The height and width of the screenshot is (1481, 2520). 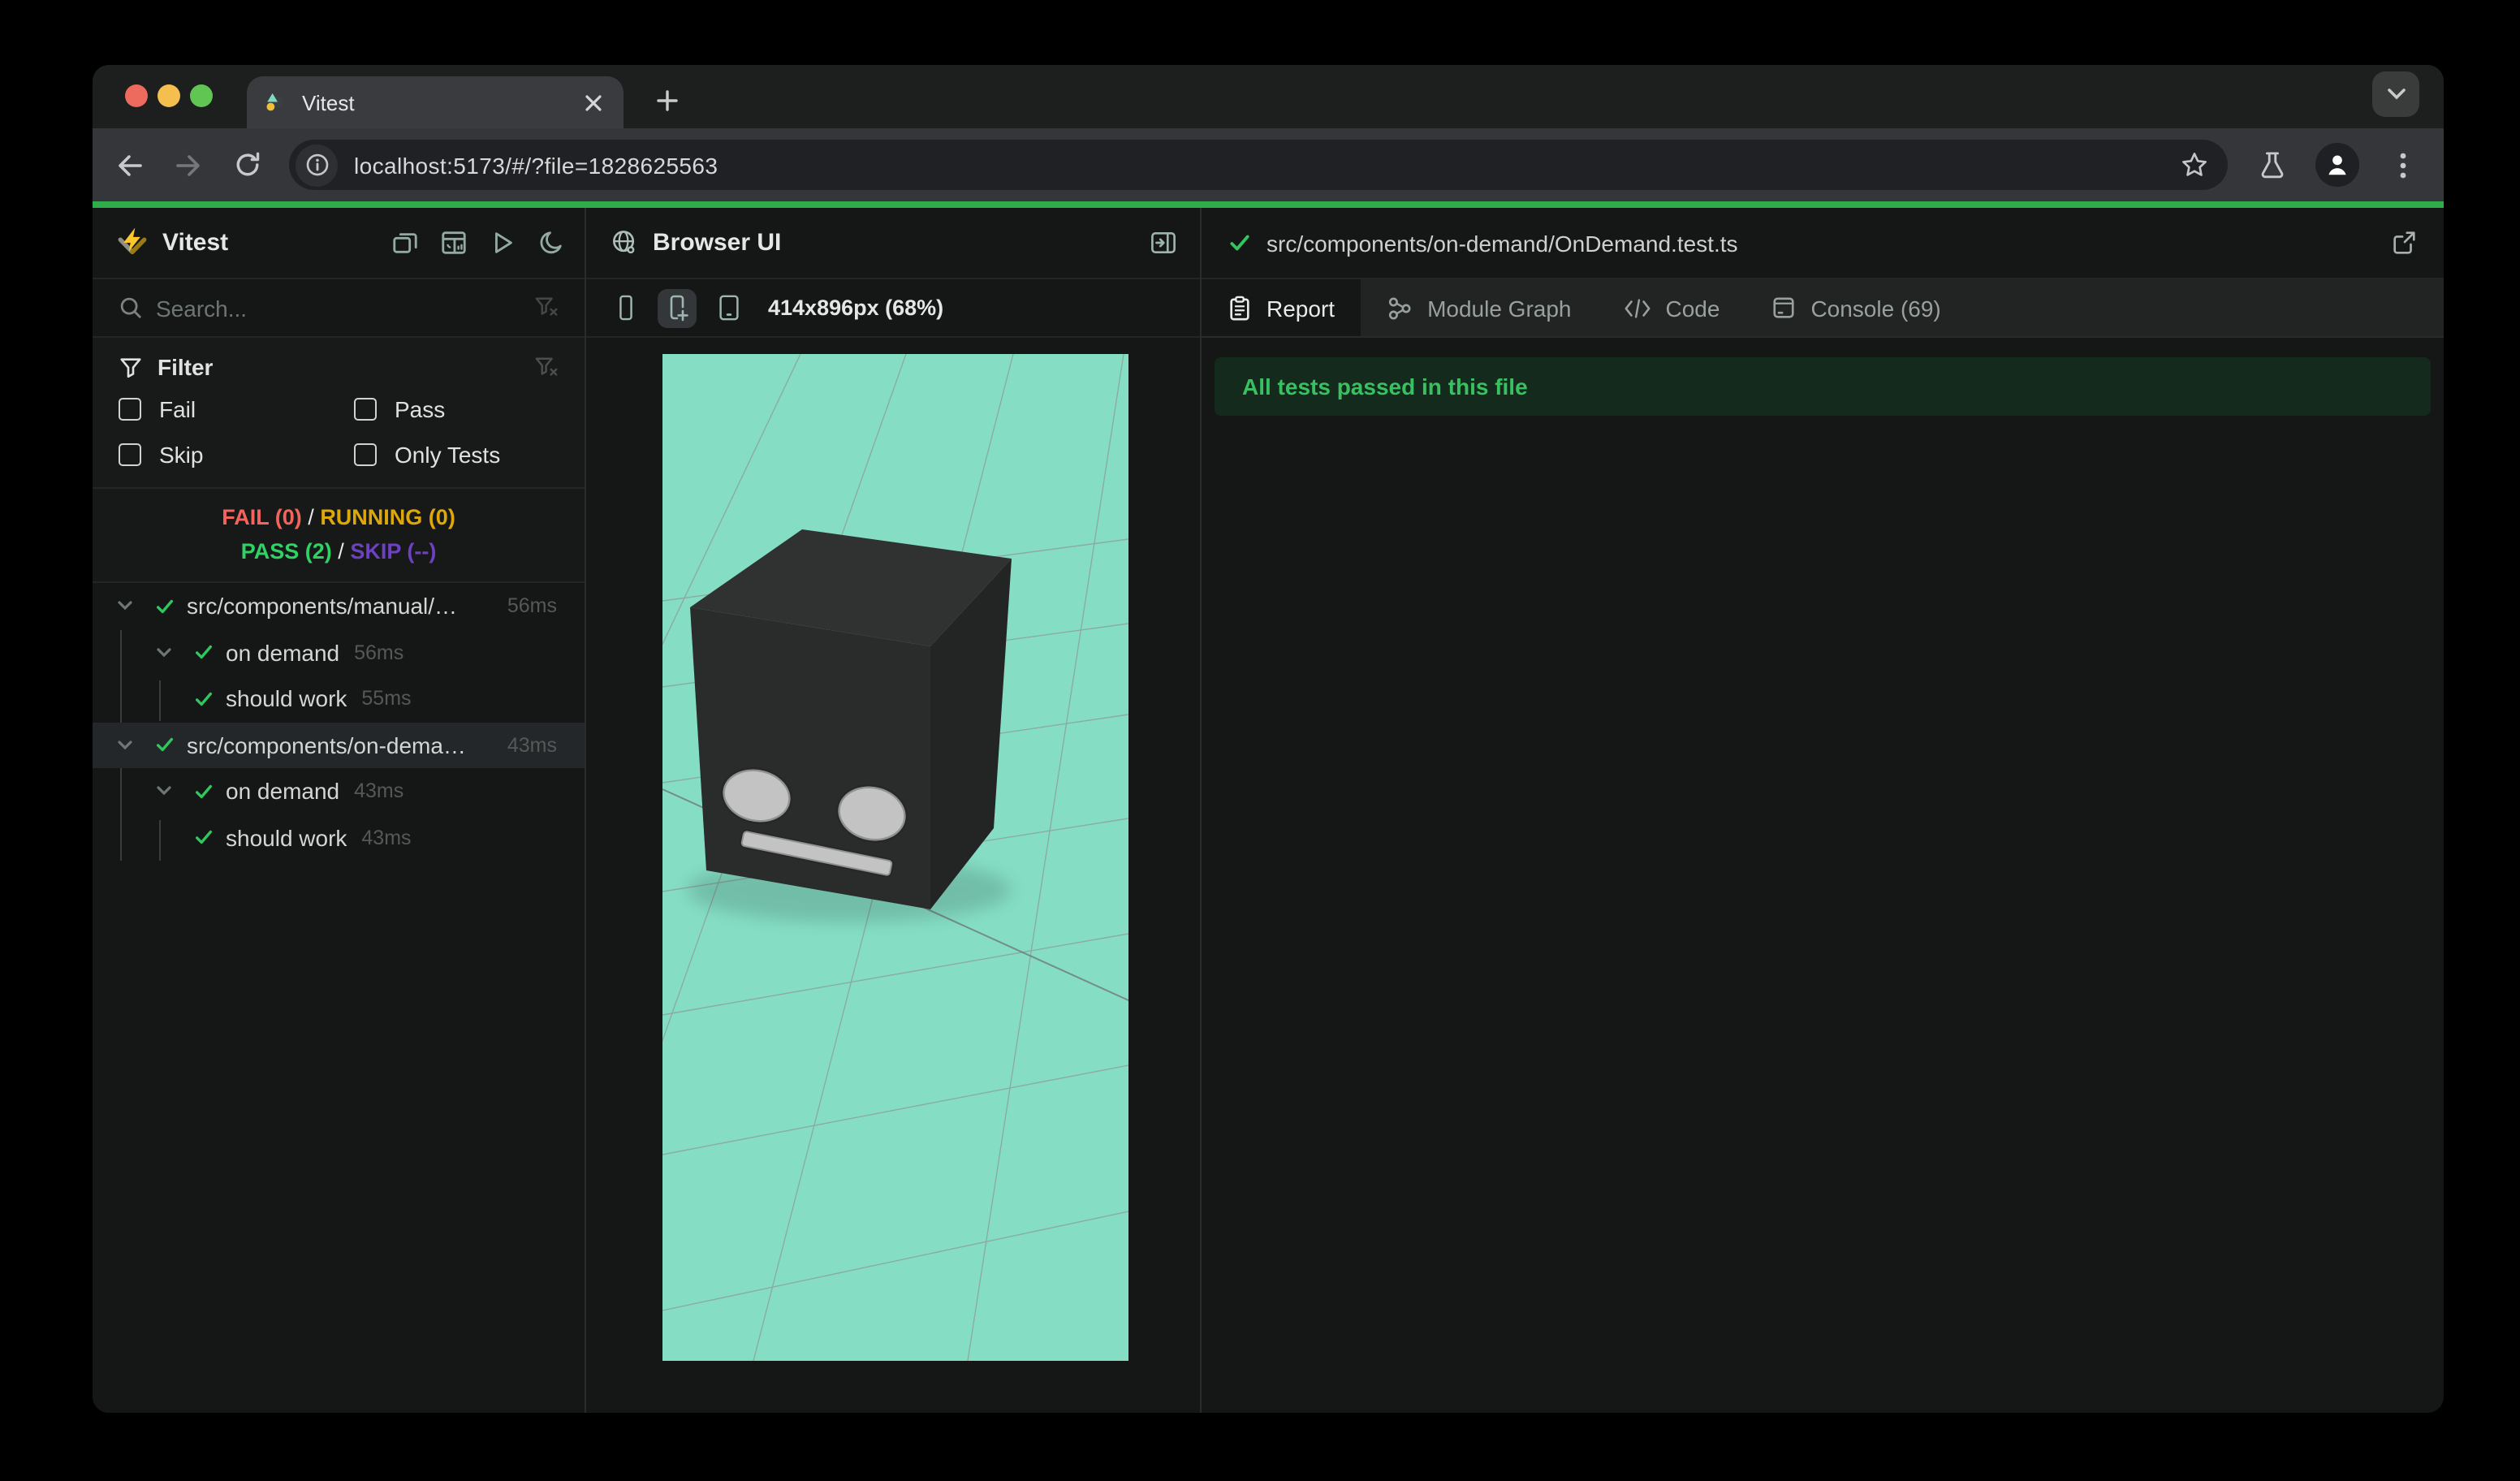 What do you see at coordinates (1637, 308) in the screenshot?
I see `code-icon` at bounding box center [1637, 308].